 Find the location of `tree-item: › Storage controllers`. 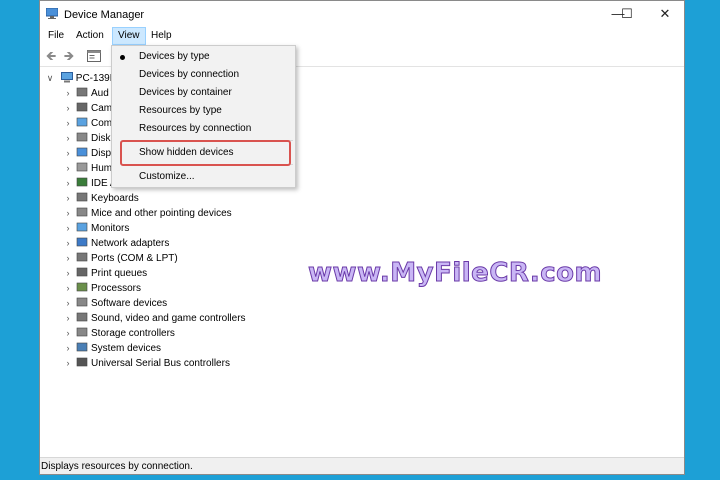

tree-item: › Storage controllers is located at coordinates (118, 333).